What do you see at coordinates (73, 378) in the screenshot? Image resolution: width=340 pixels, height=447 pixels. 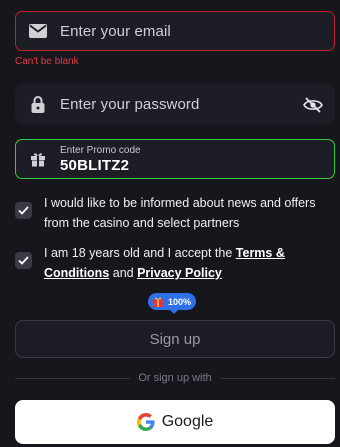 I see `divider-line-left` at bounding box center [73, 378].